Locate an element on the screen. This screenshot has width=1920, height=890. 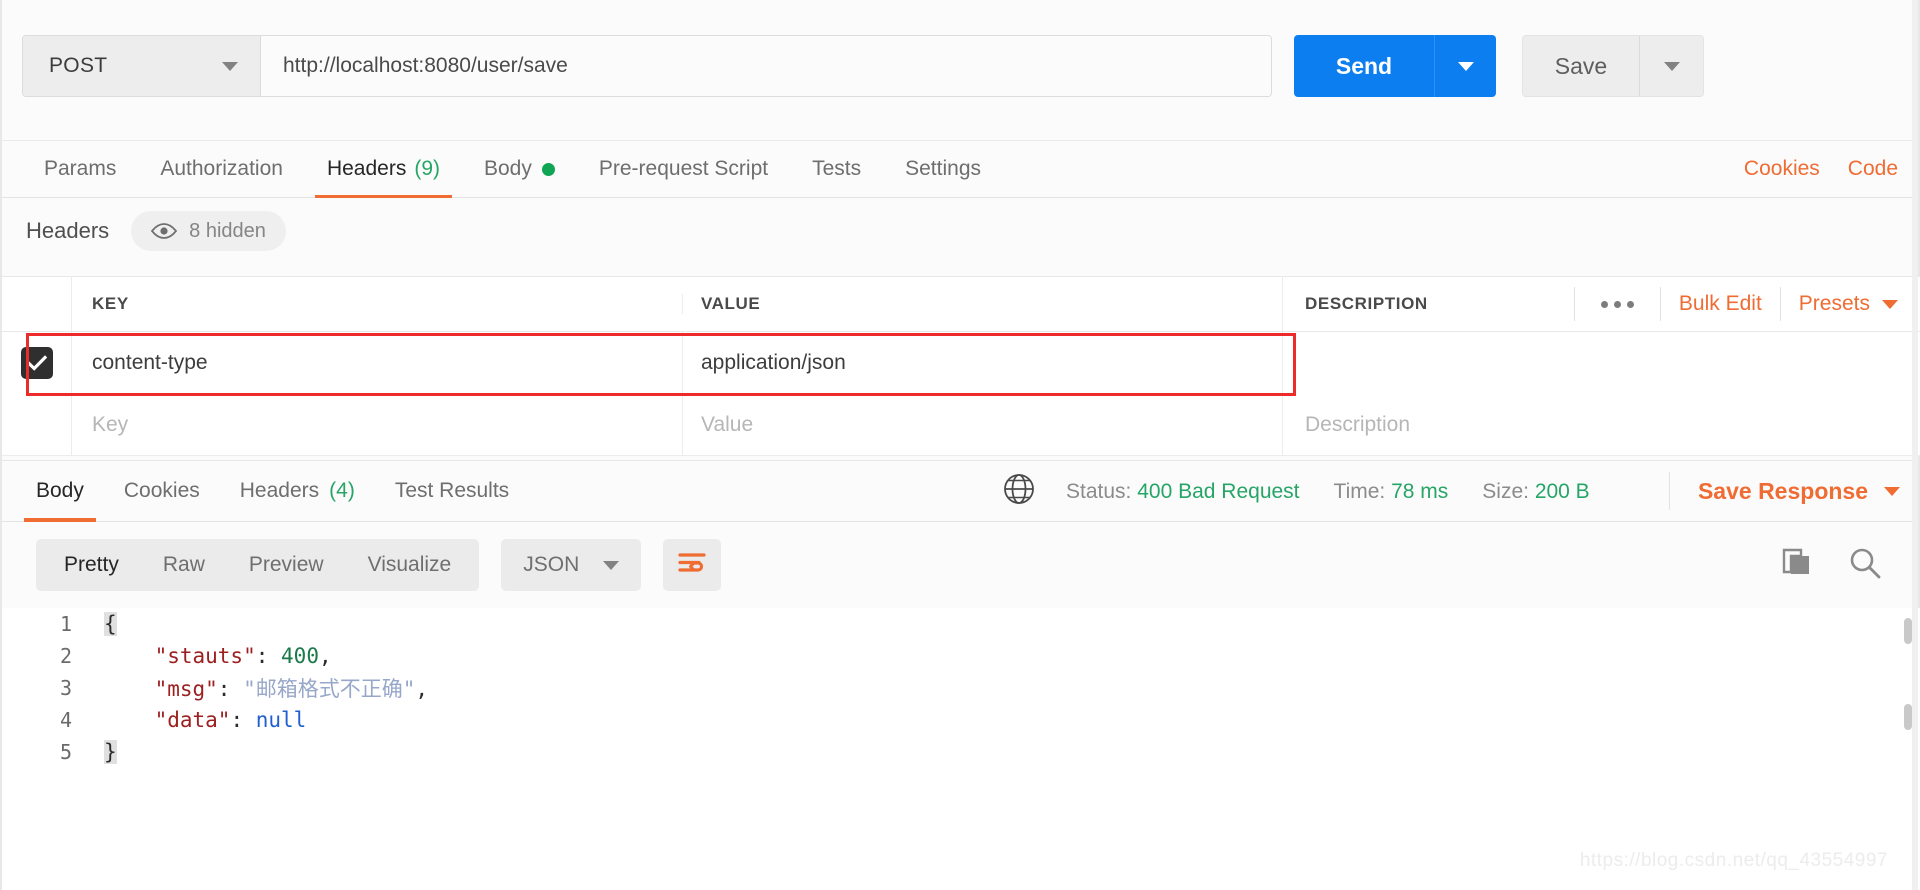
response-tab-body: Body is located at coordinates (60, 491).